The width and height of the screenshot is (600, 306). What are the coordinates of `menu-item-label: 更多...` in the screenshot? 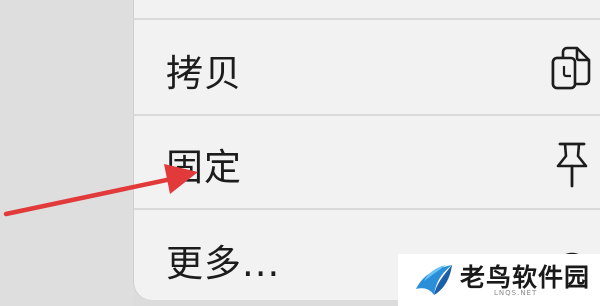 It's located at (223, 263).